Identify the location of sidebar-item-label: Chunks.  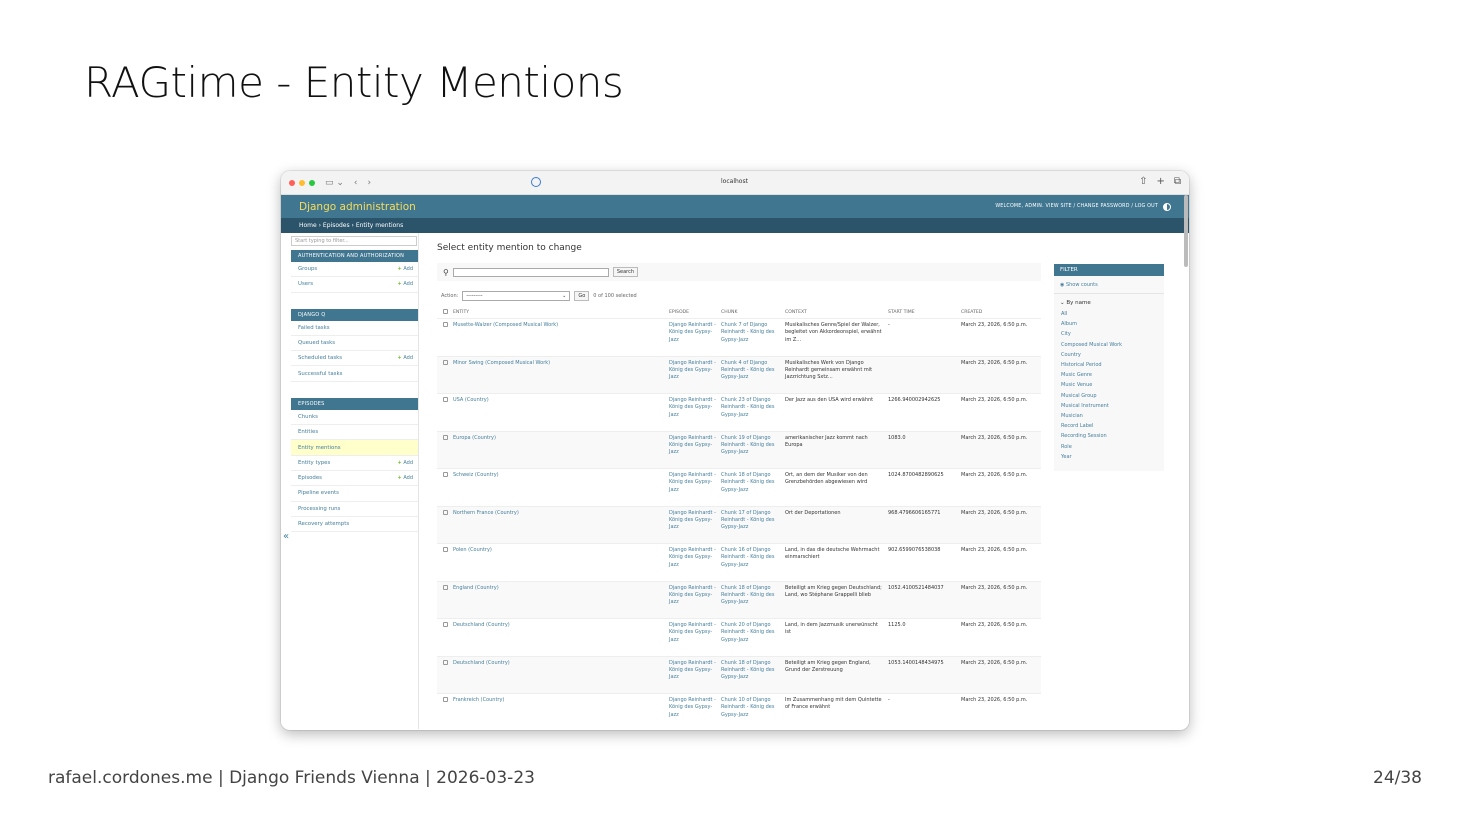
(308, 417).